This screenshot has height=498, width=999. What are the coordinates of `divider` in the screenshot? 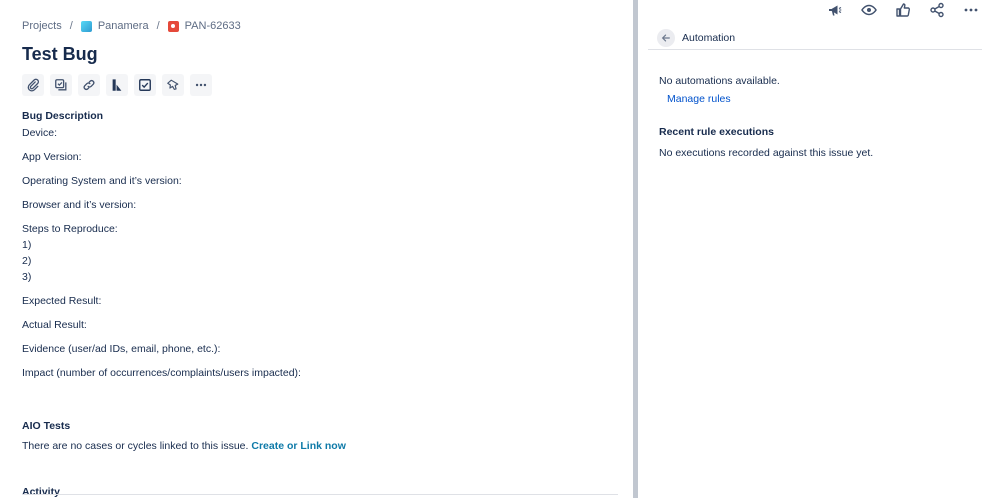 It's located at (320, 494).